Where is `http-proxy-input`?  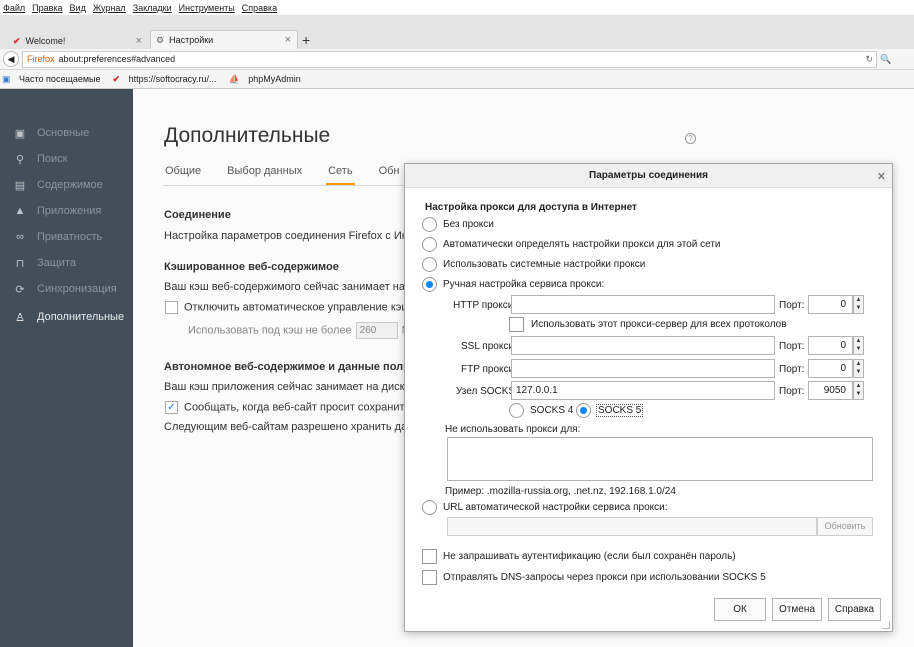 http-proxy-input is located at coordinates (643, 304).